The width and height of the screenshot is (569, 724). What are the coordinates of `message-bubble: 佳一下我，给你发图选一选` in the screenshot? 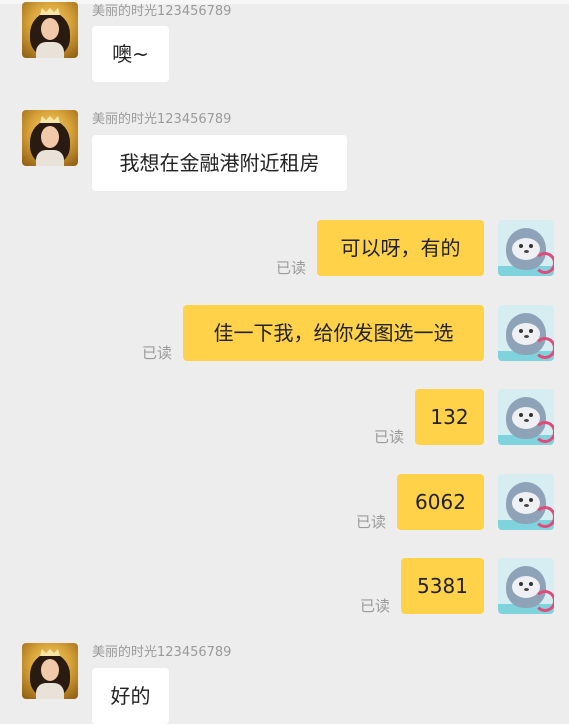 It's located at (333, 333).